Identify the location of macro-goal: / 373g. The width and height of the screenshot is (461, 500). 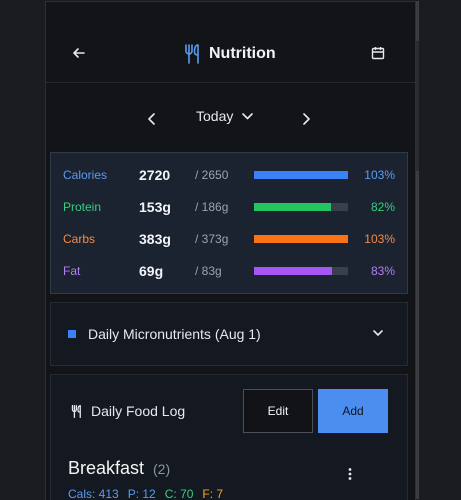
(212, 239).